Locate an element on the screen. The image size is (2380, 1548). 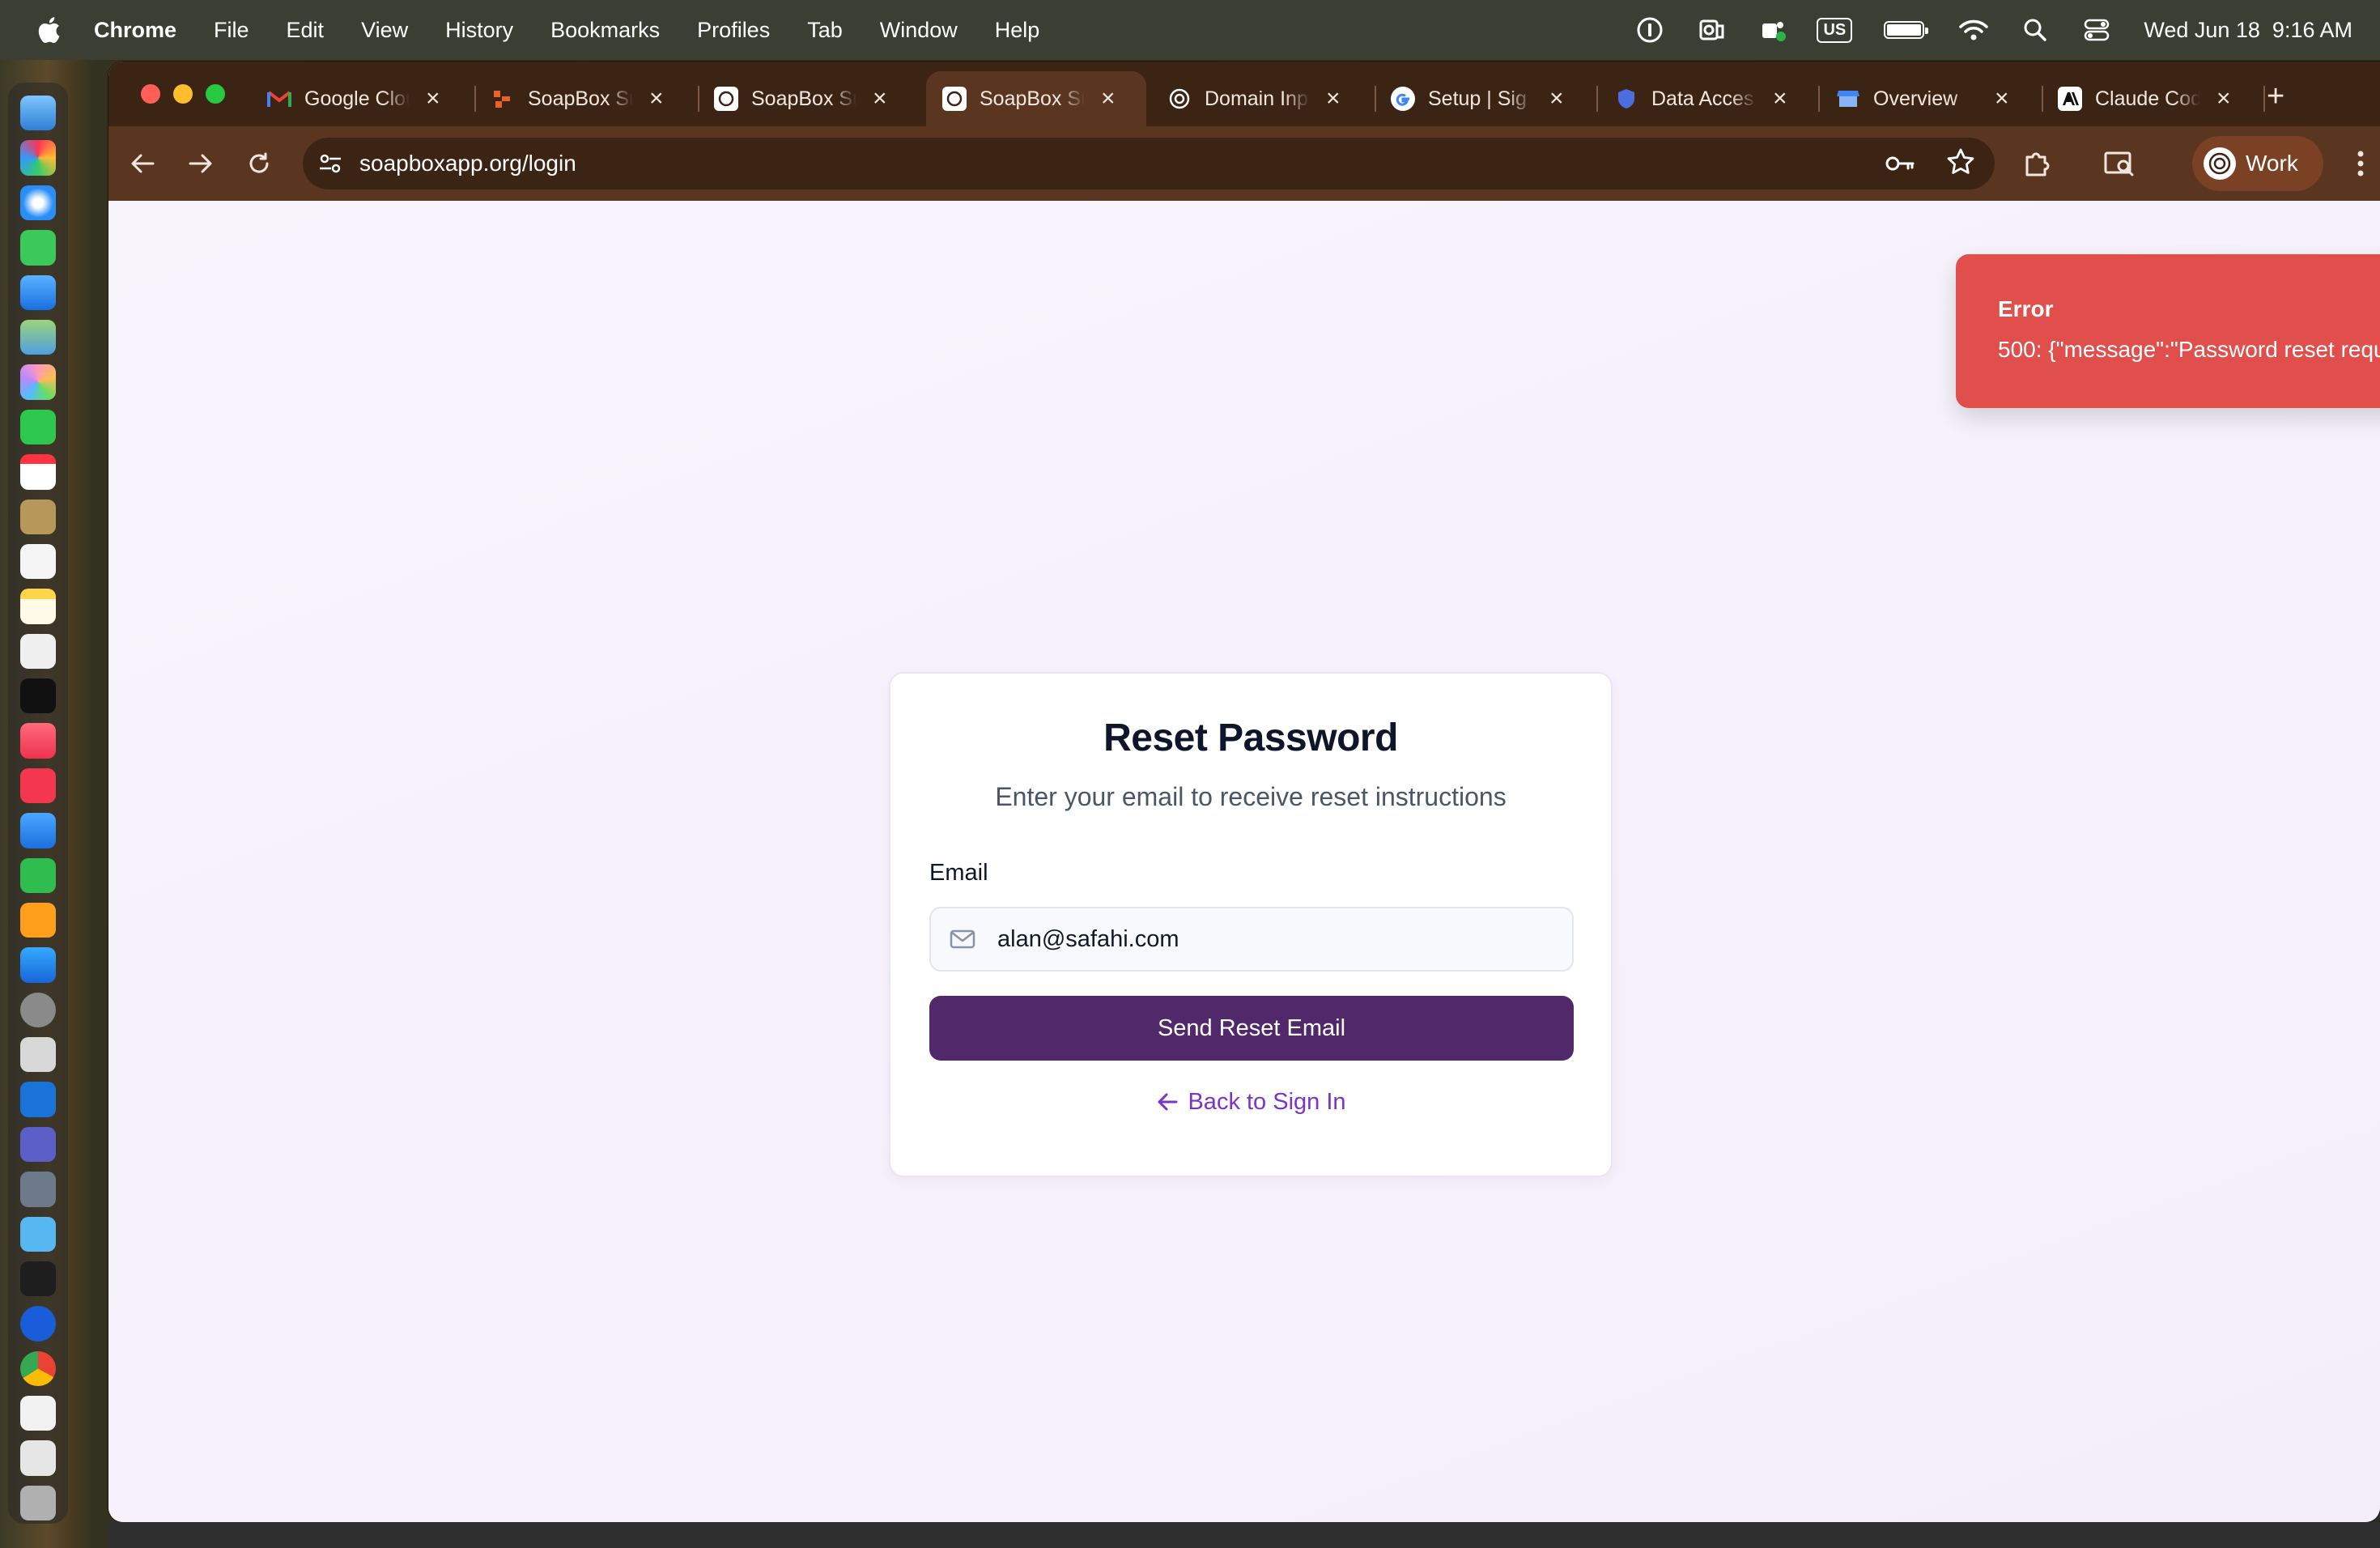
reminders-icon is located at coordinates (38, 561).